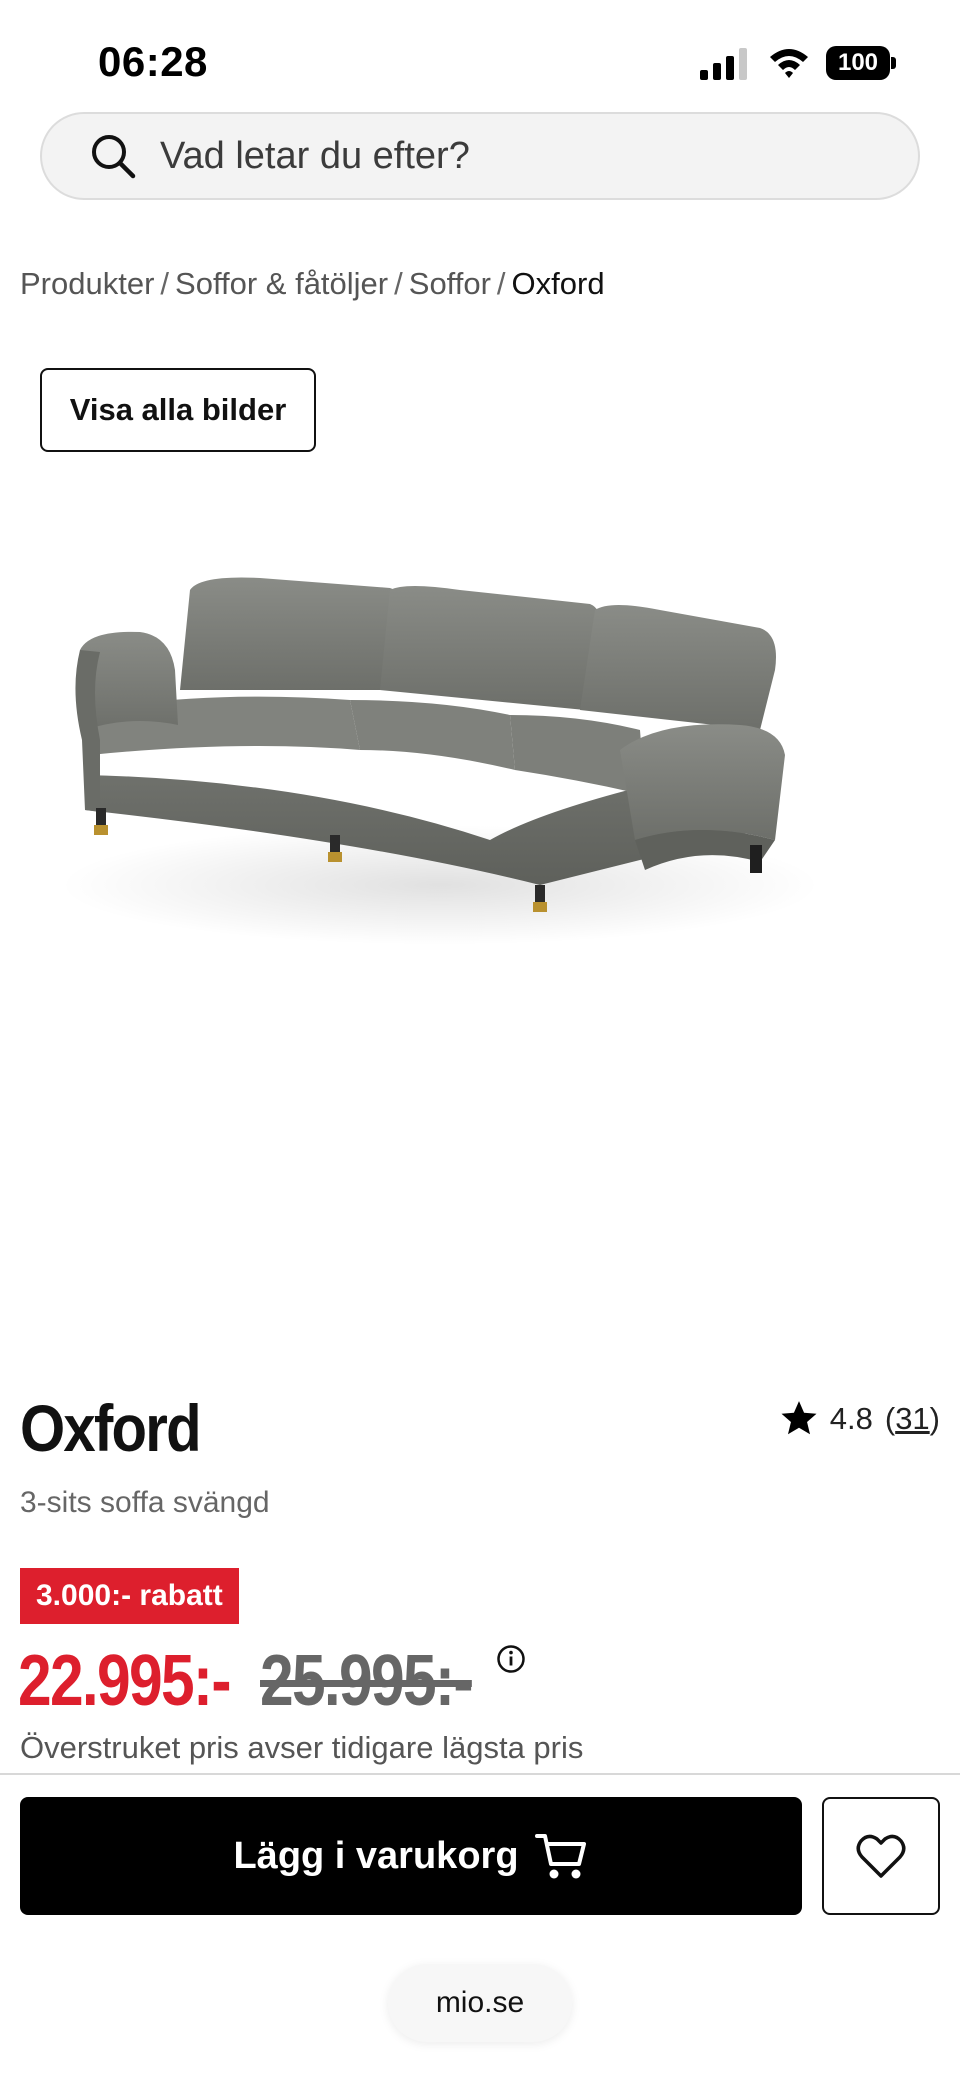 This screenshot has width=960, height=2078. Describe the element at coordinates (376, 1855) in the screenshot. I see `add-to-cart-label: Lägg i varukorg` at that location.